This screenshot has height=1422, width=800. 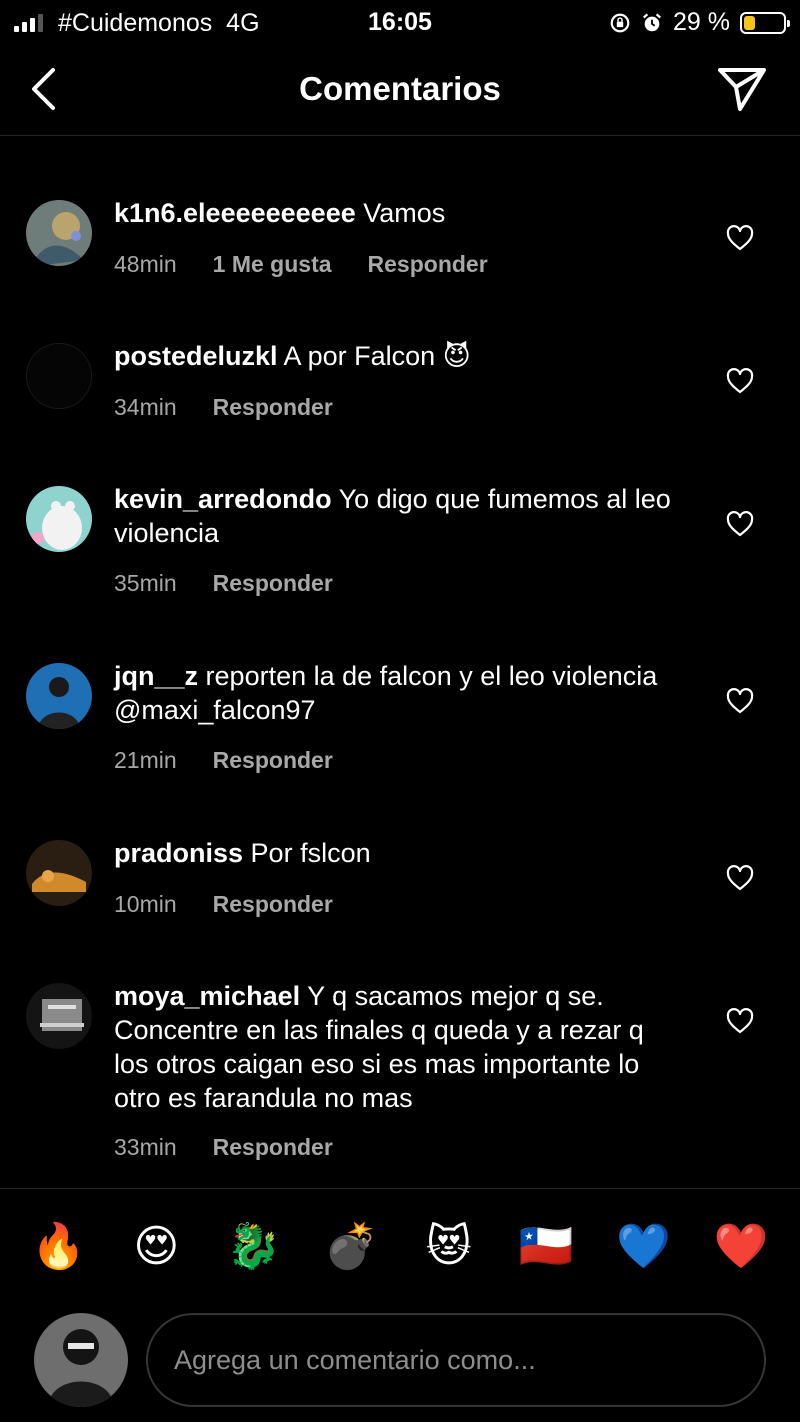 I want to click on divider, so click(x=400, y=1188).